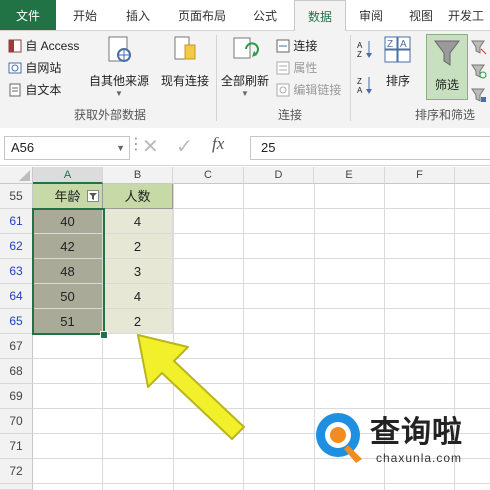 This screenshot has height=490, width=490. I want to click on properties-icon, so click(283, 68).